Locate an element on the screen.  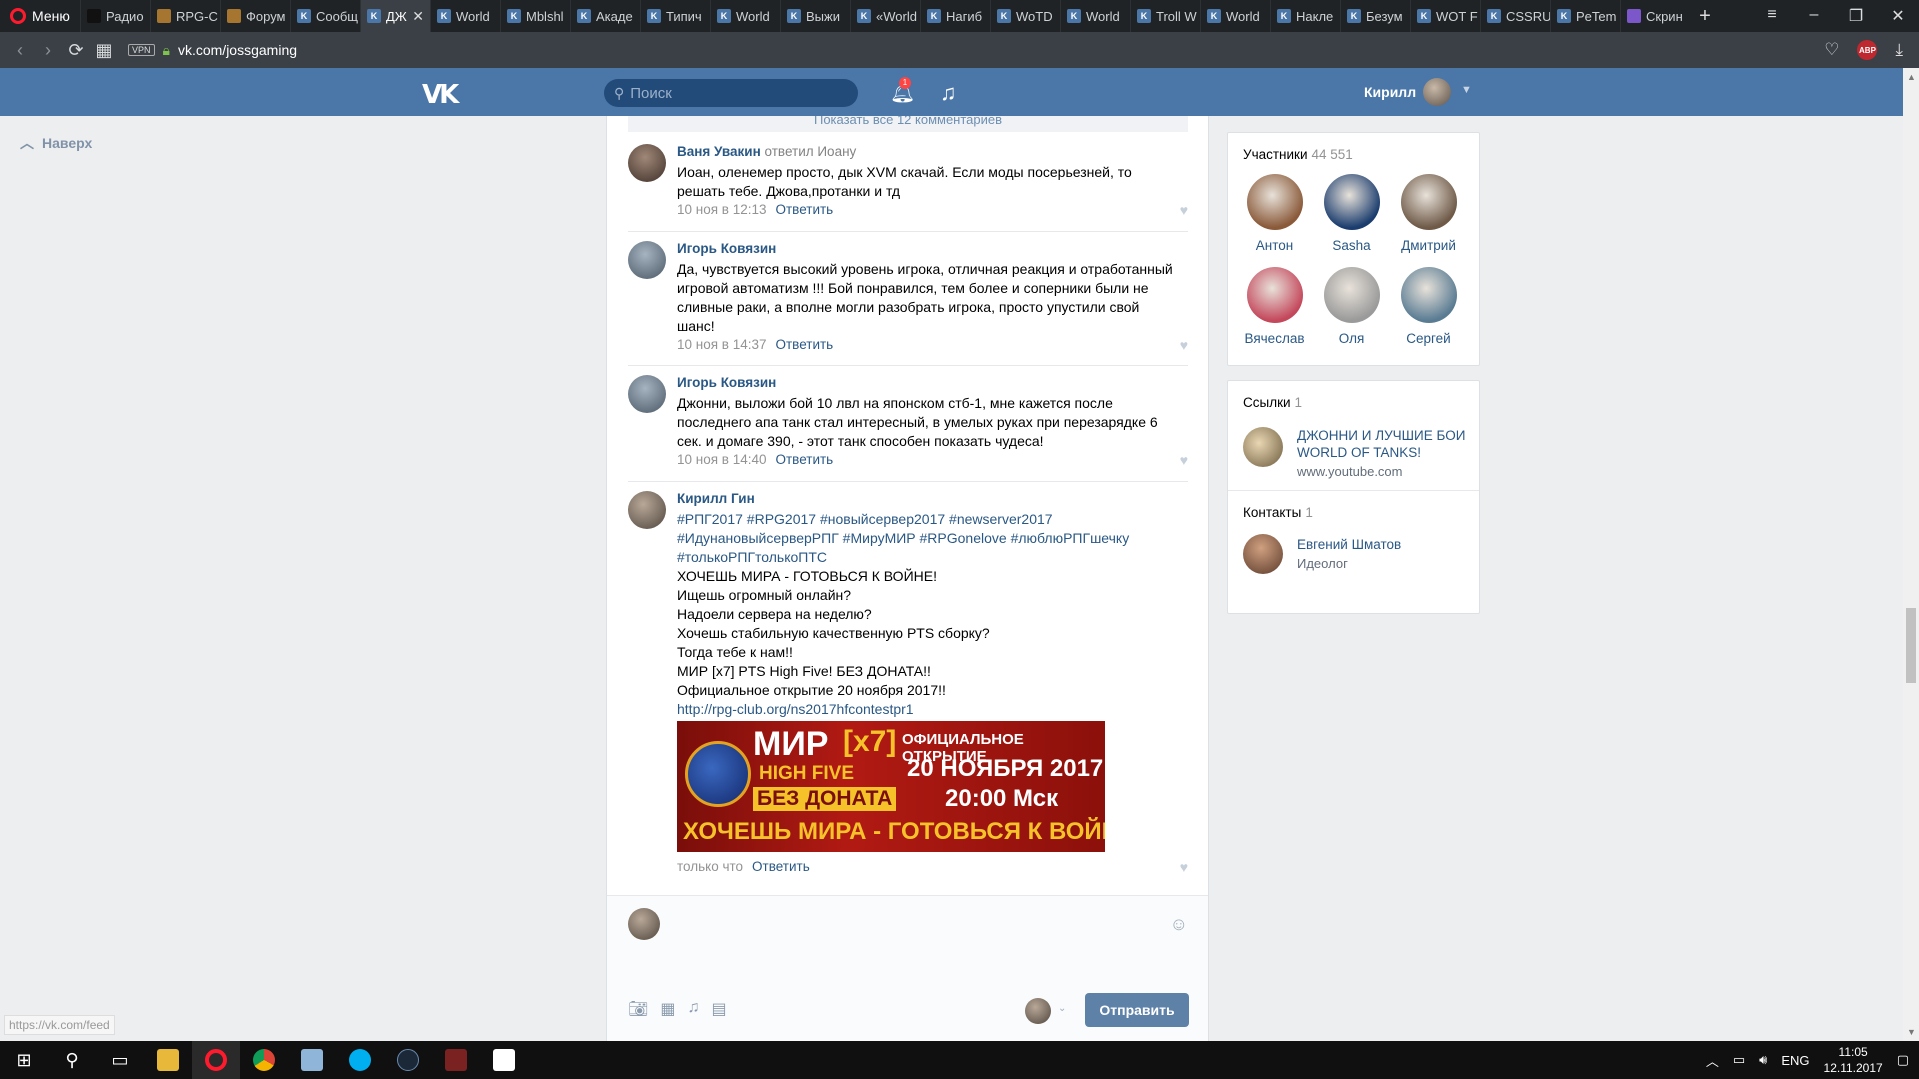
music-icon: ♫ is located at coordinates (948, 93).